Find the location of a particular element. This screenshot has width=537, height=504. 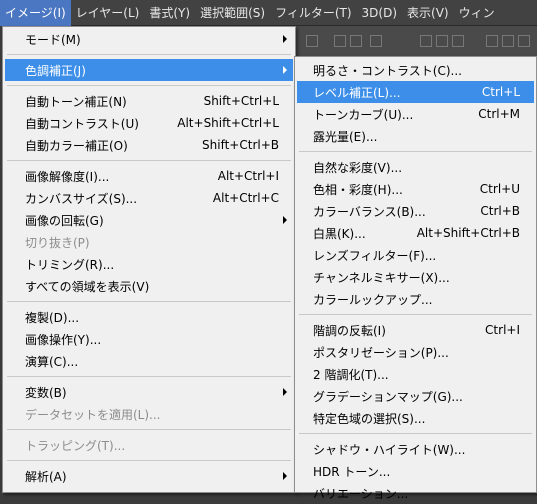

adjustments-menu-item: 階調の反転(I) Ctrl+I is located at coordinates (415, 330).